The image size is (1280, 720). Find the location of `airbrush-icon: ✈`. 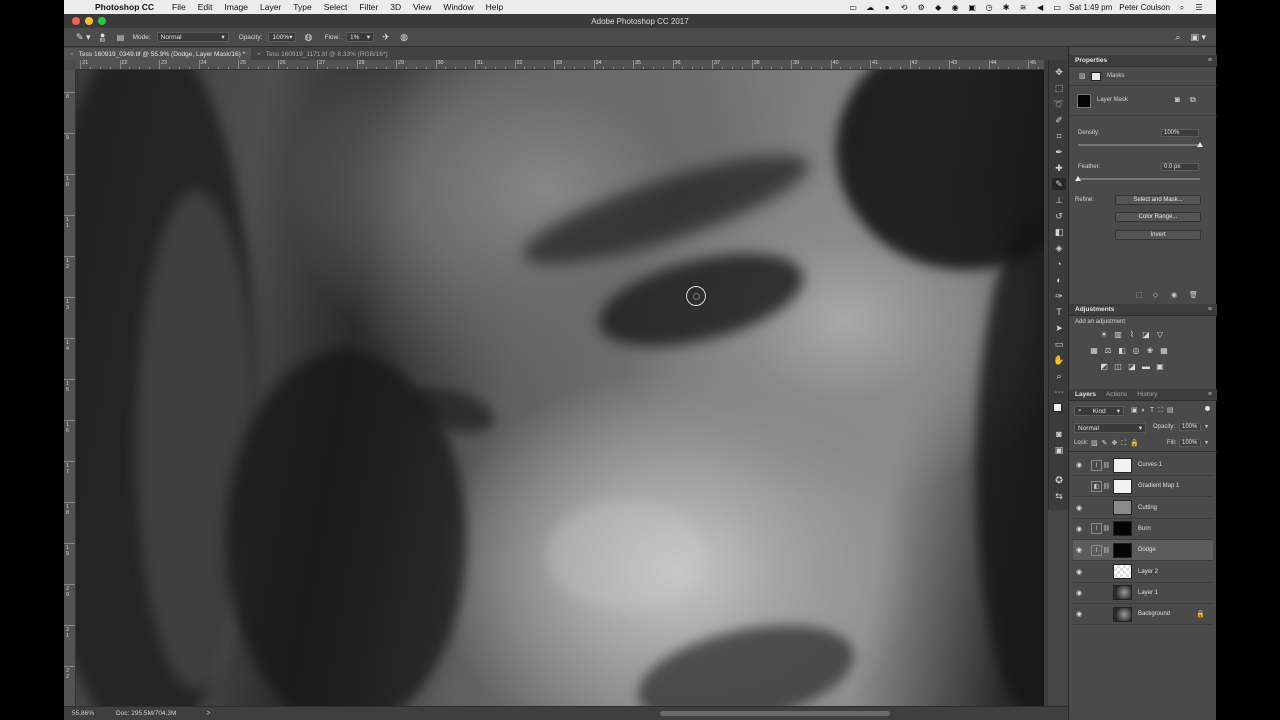

airbrush-icon: ✈ is located at coordinates (386, 37).